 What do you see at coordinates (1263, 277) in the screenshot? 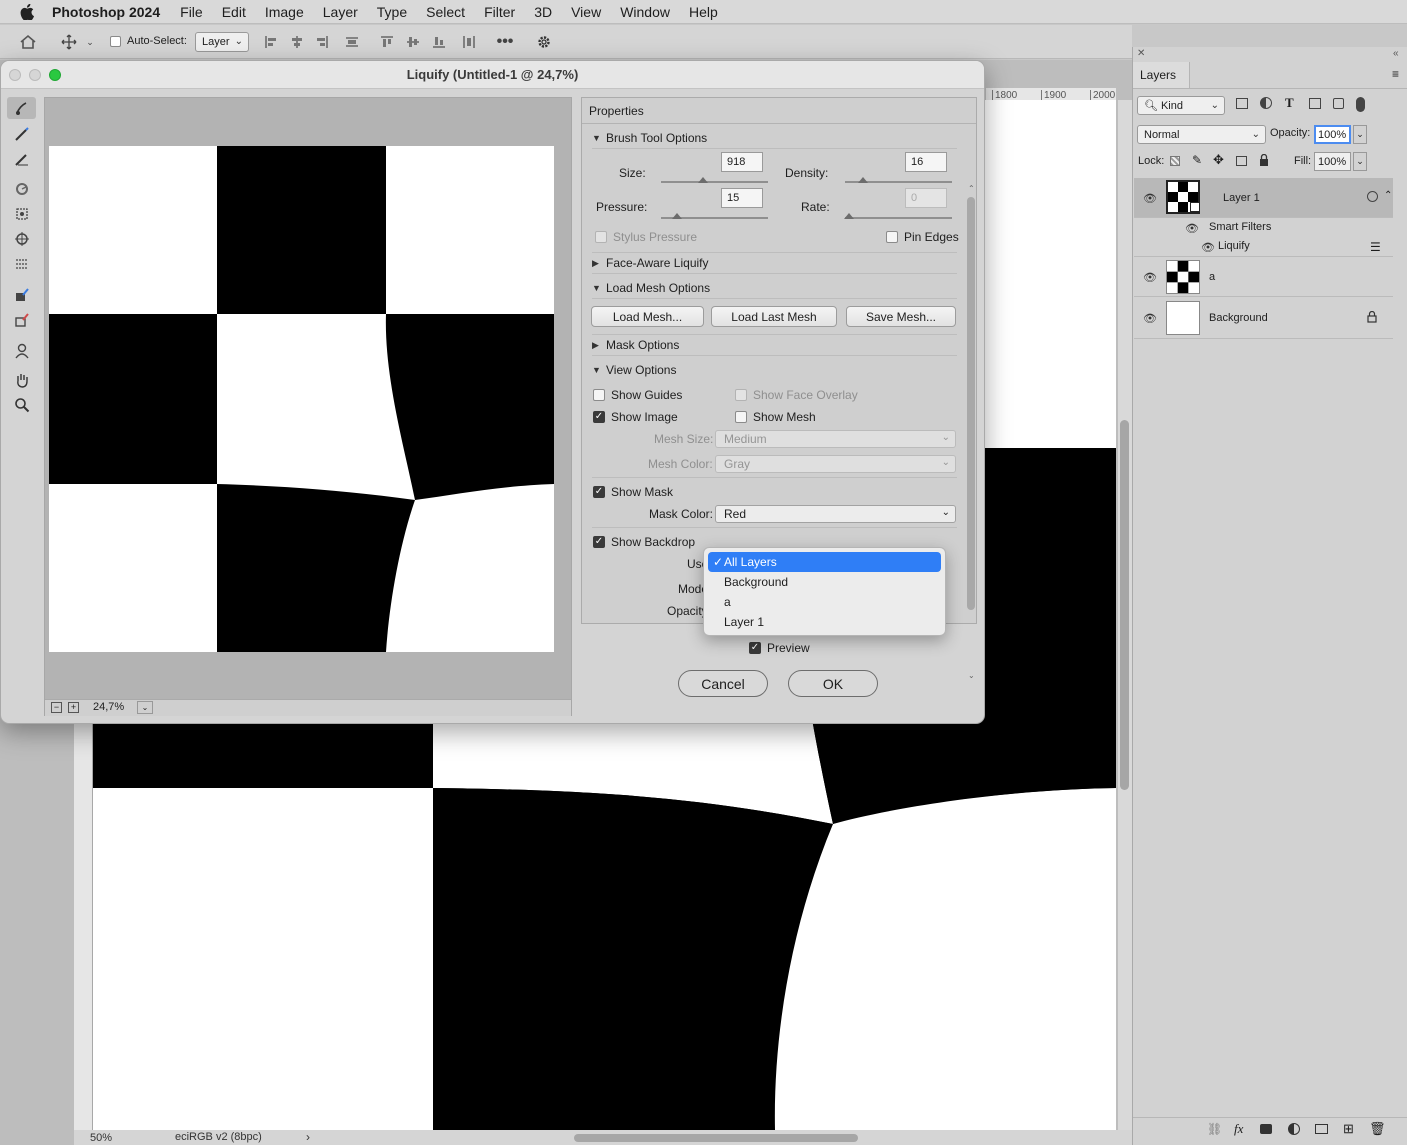
I see `layer-row-a: 👁︎ a` at bounding box center [1263, 277].